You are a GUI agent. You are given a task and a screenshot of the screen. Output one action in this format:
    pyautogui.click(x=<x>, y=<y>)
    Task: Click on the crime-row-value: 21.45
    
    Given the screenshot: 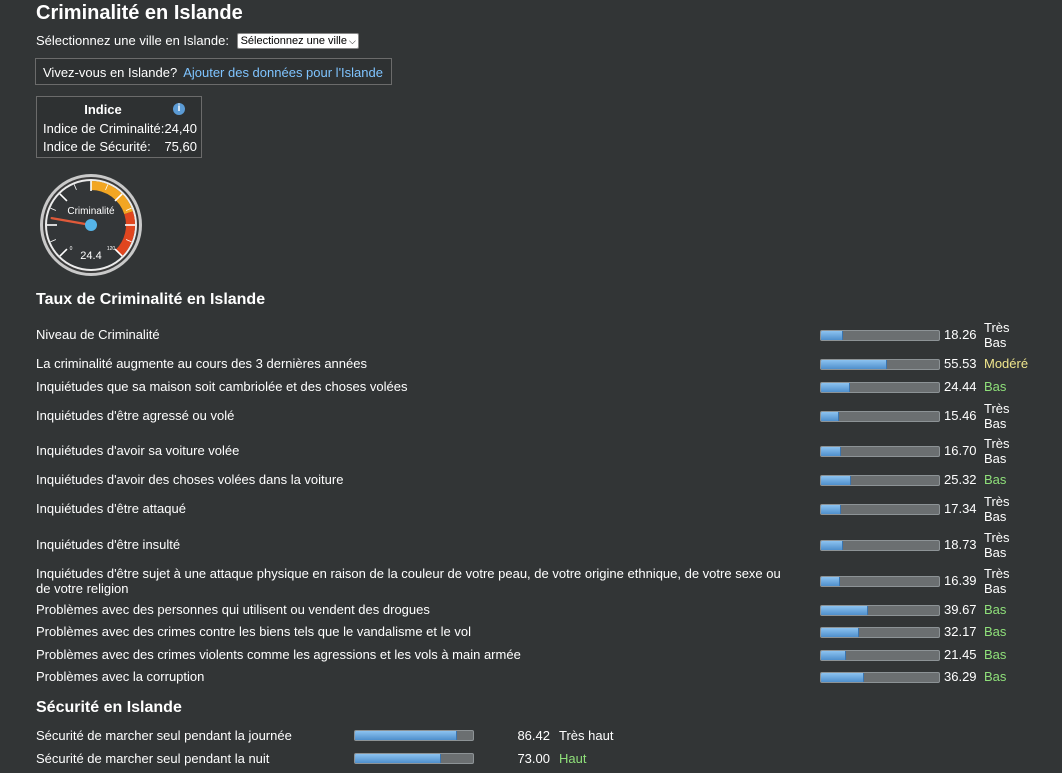 What is the action you would take?
    pyautogui.click(x=960, y=654)
    